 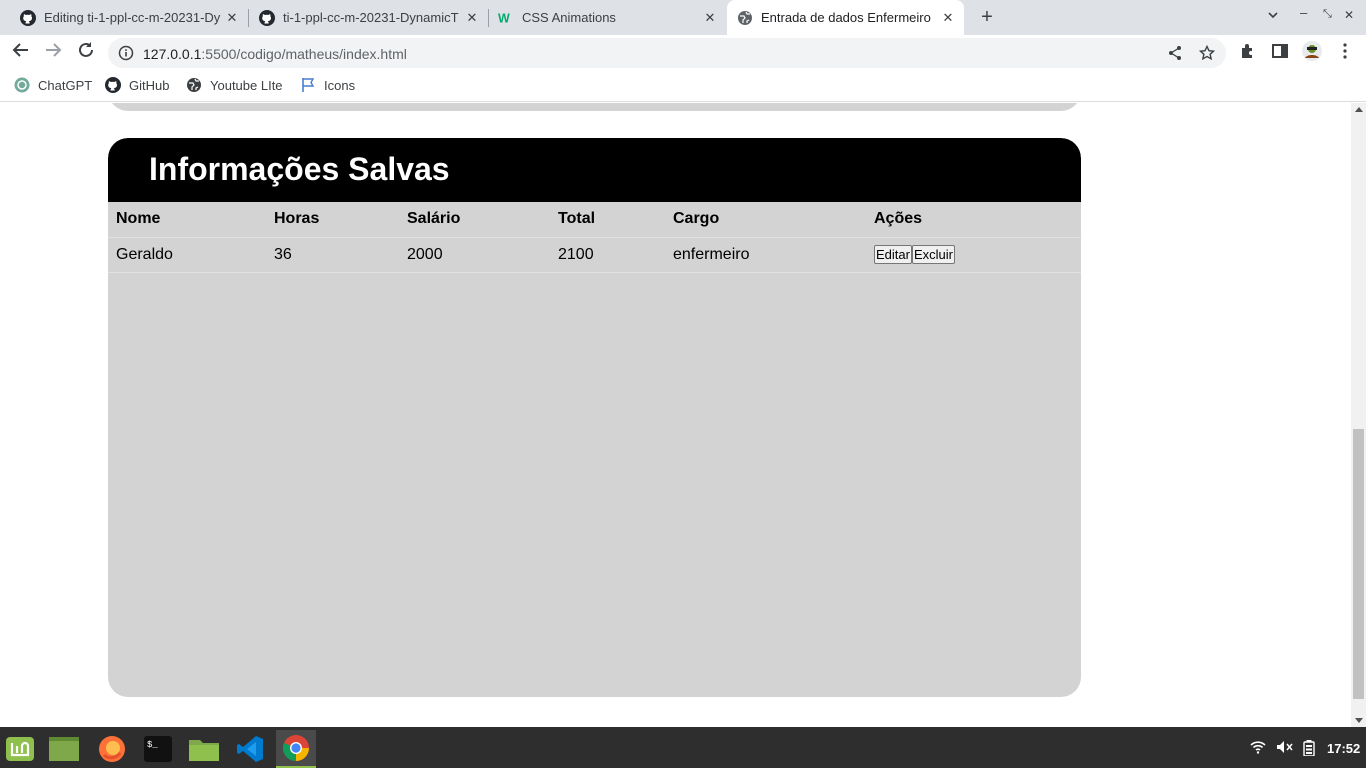 I want to click on terminal-icon: $_, so click(x=158, y=749).